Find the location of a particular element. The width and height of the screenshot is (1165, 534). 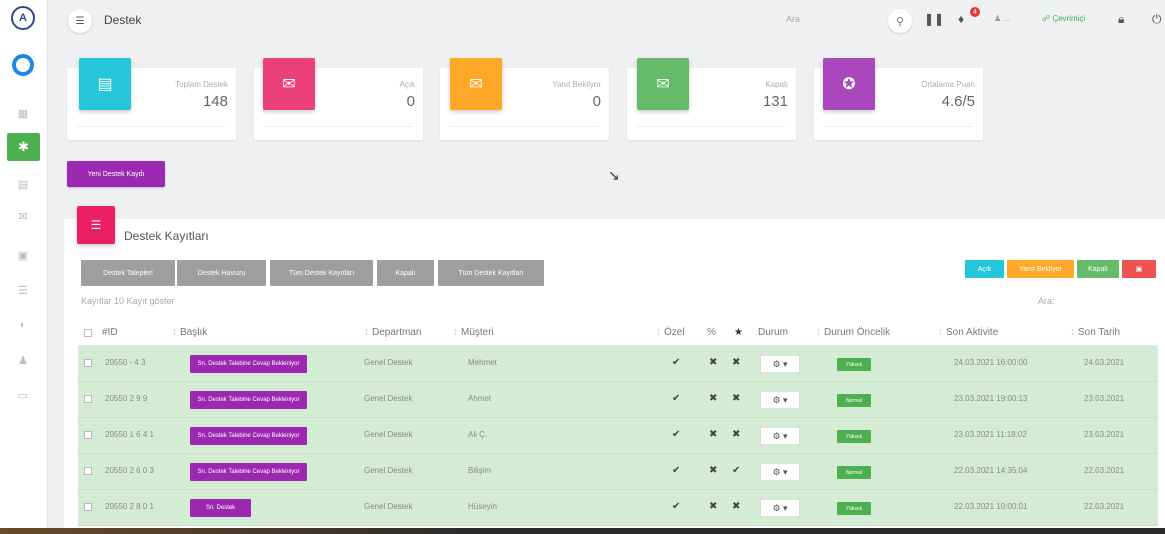

th-special: ↕ Özel is located at coordinates (670, 332).